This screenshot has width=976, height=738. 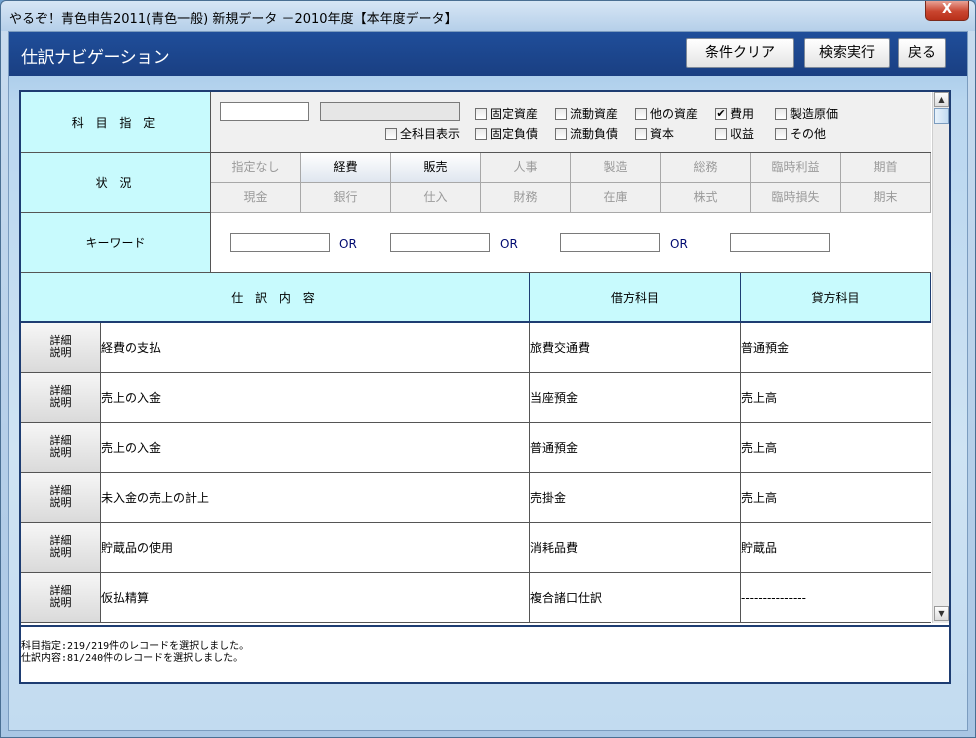 What do you see at coordinates (390, 111) in the screenshot?
I see `subject-name-field` at bounding box center [390, 111].